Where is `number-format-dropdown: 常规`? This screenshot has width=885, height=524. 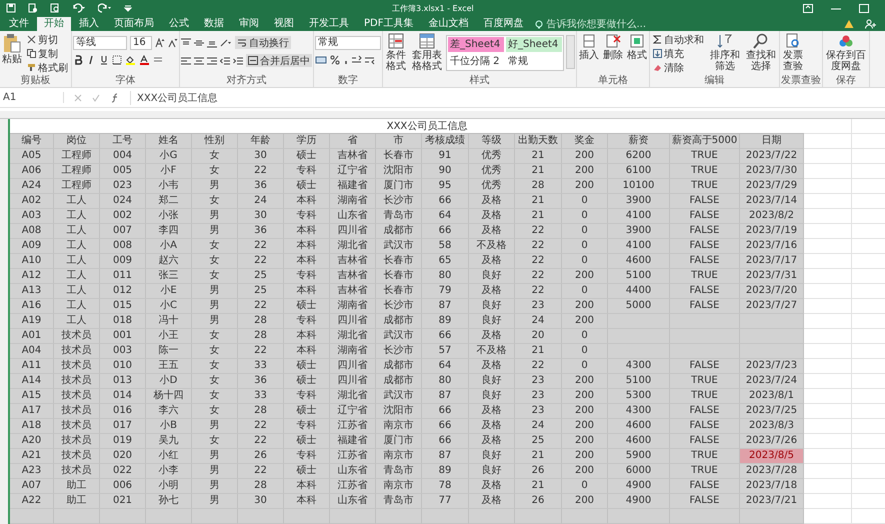 number-format-dropdown: 常规 is located at coordinates (348, 43).